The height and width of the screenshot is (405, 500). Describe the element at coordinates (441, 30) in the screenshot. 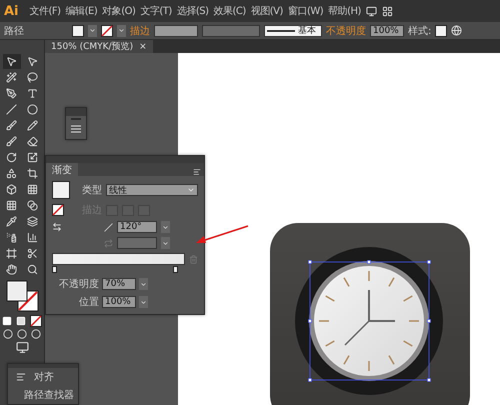

I see `style-swatch` at that location.